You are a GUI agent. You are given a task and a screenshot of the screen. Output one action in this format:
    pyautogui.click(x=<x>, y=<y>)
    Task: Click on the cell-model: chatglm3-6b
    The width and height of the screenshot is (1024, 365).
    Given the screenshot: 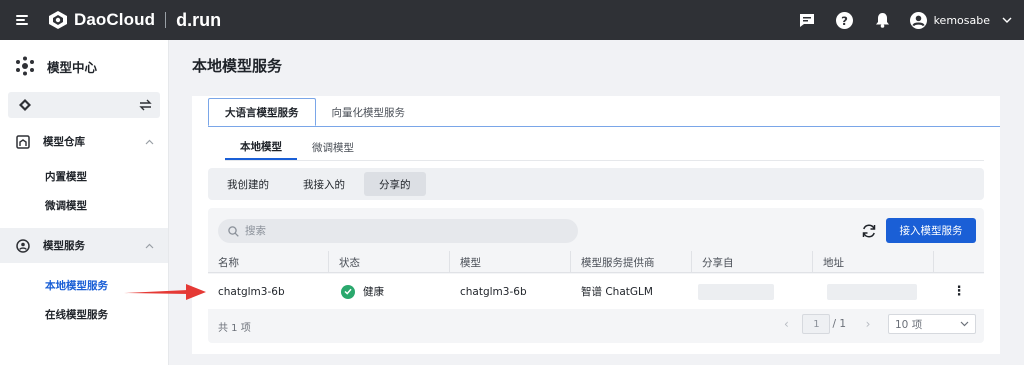 What is the action you would take?
    pyautogui.click(x=493, y=291)
    